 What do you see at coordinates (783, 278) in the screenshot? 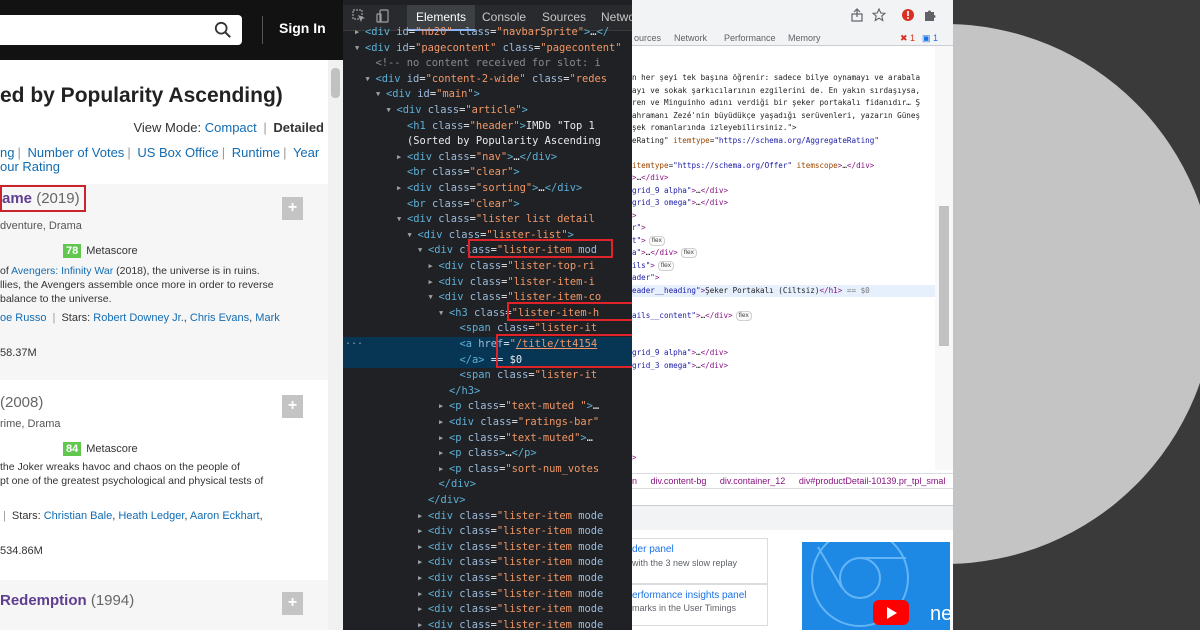
I see `dom-node: ader">` at bounding box center [783, 278].